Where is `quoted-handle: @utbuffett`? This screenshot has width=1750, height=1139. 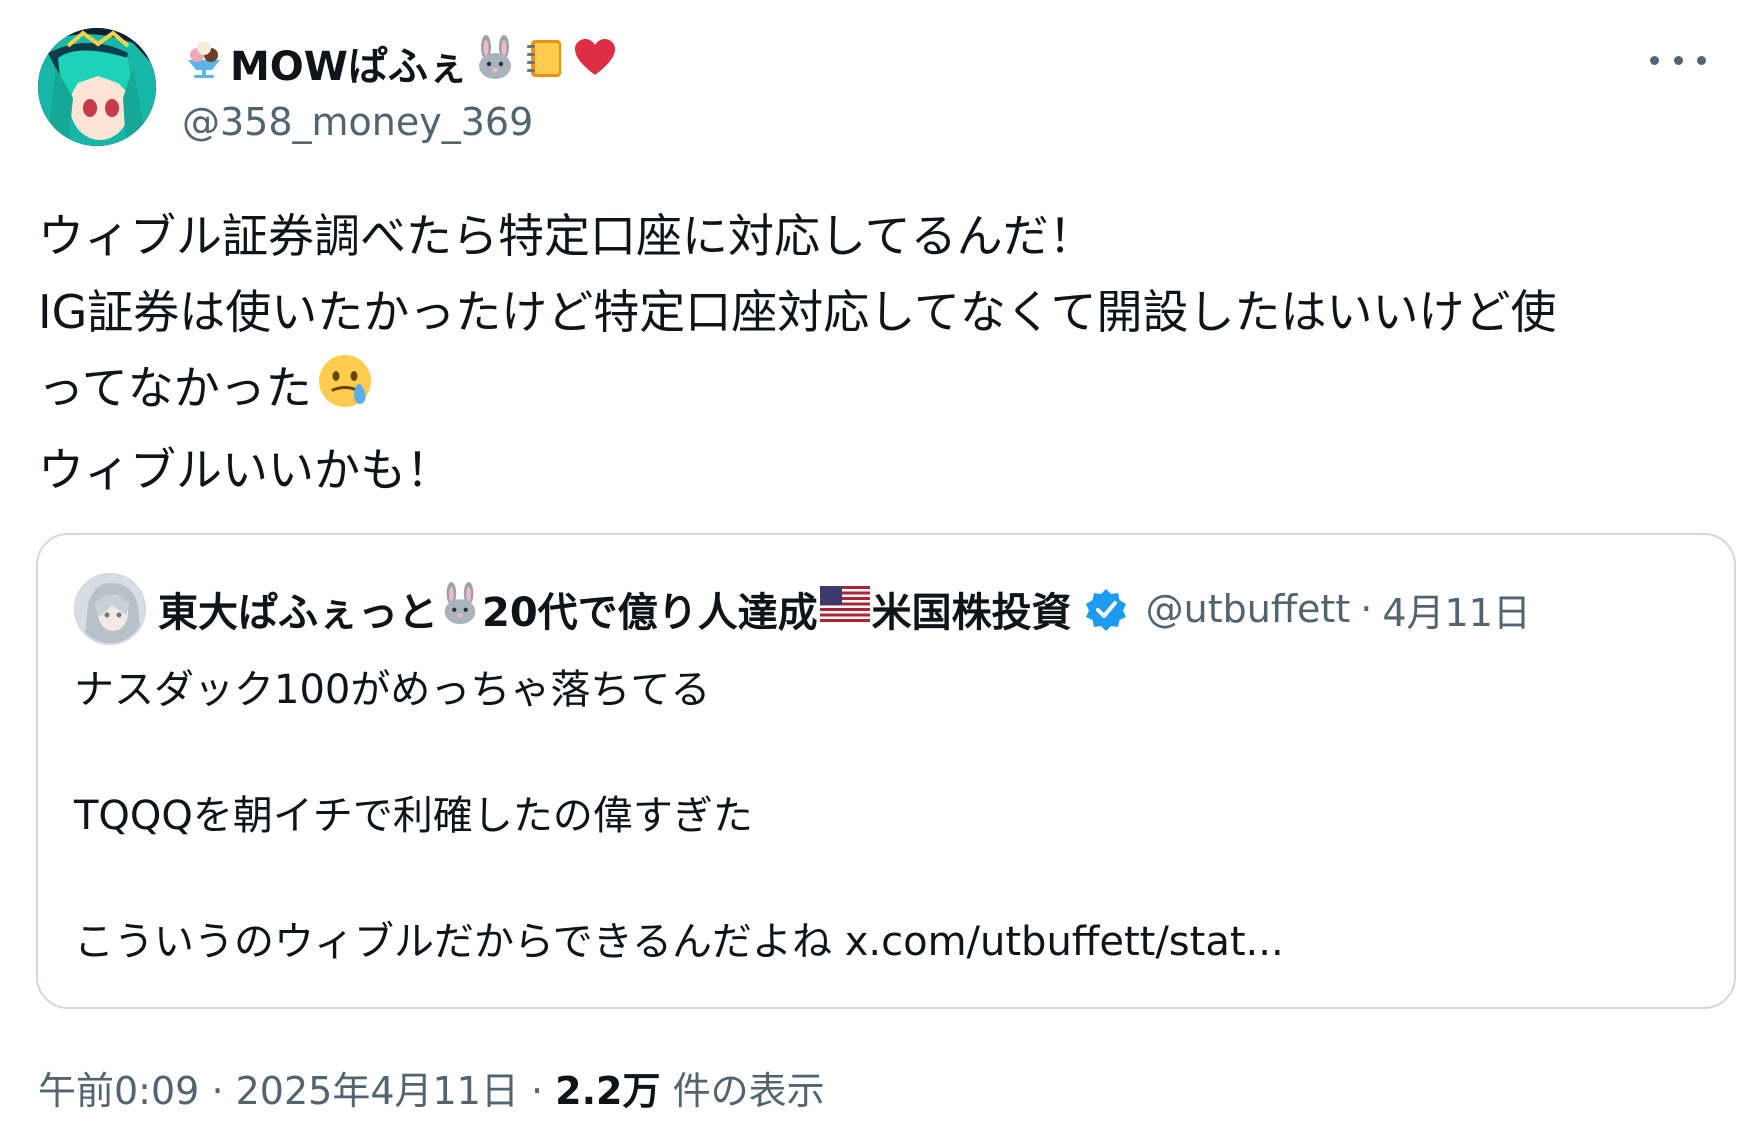 quoted-handle: @utbuffett is located at coordinates (1248, 609).